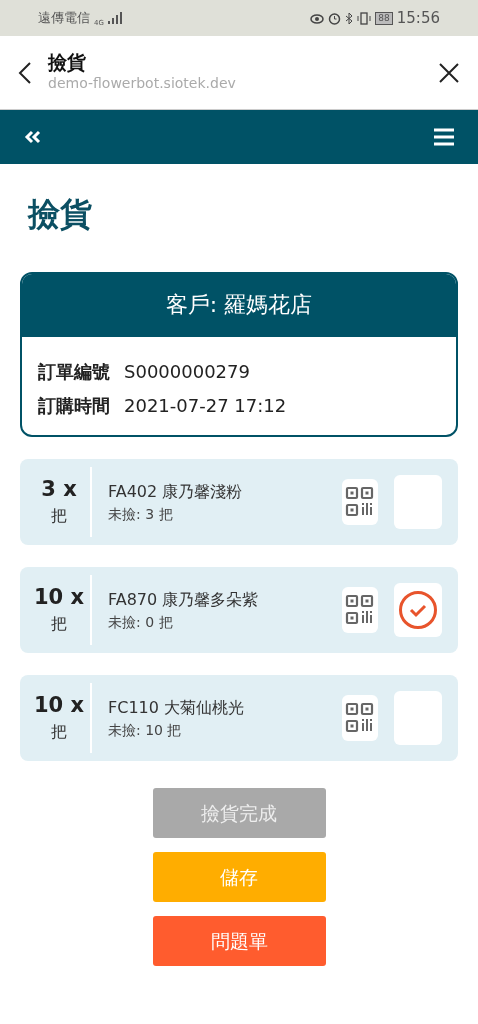 Image resolution: width=478 pixels, height=1024 pixels. What do you see at coordinates (142, 84) in the screenshot?
I see `page-url: demo-flowerbot.siotek.dev` at bounding box center [142, 84].